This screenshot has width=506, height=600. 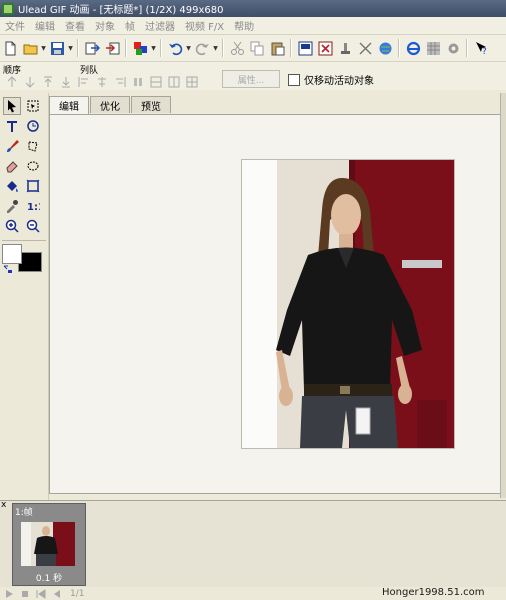 What do you see at coordinates (153, 48) in the screenshot?
I see `color-dropdown-arrow: ▼` at bounding box center [153, 48].